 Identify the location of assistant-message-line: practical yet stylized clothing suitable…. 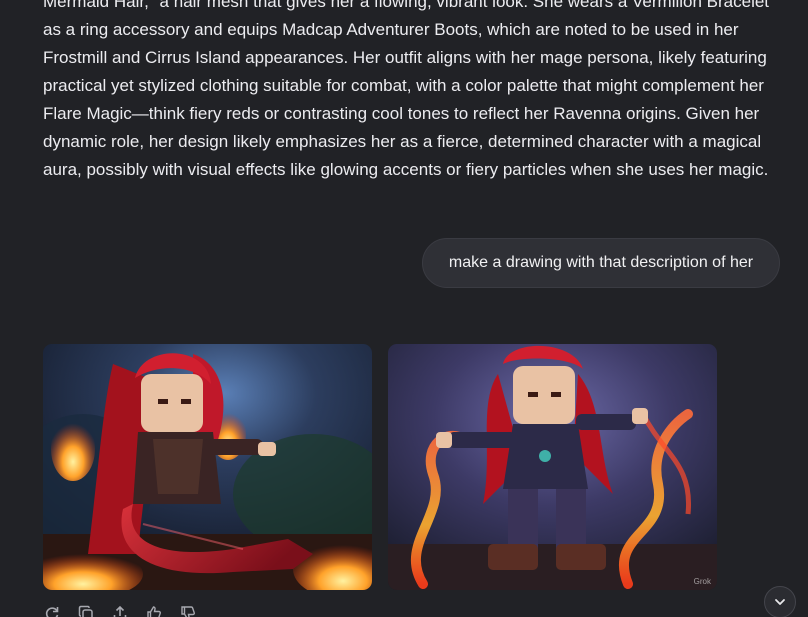
(403, 85).